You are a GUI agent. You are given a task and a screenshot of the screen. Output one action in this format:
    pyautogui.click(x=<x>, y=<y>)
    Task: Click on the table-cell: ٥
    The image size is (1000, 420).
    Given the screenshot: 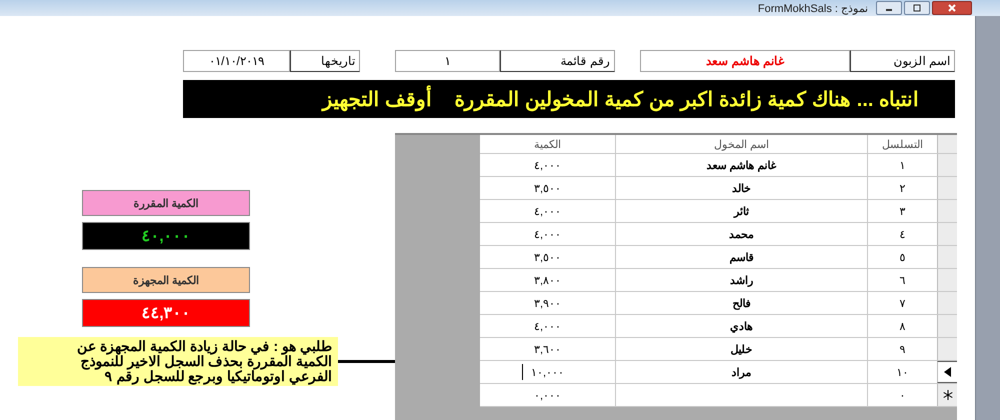 What is the action you would take?
    pyautogui.click(x=903, y=257)
    